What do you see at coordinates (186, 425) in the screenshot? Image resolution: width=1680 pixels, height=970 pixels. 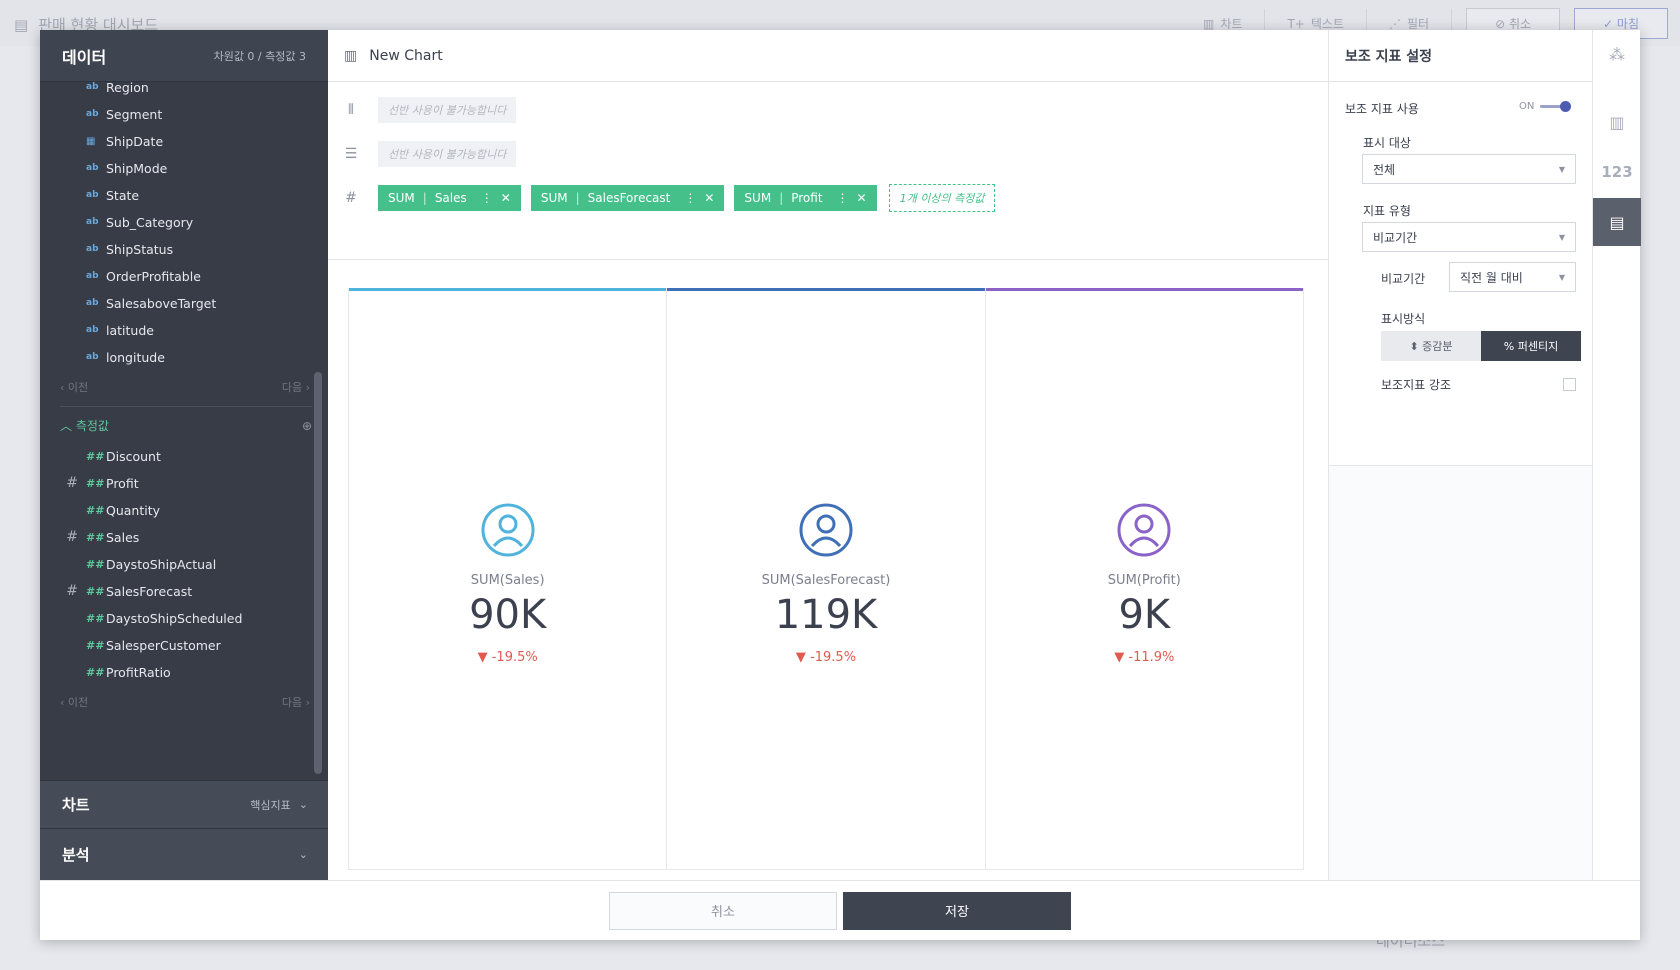 I see `measures-header: ︿ 측정값 ⊕` at bounding box center [186, 425].